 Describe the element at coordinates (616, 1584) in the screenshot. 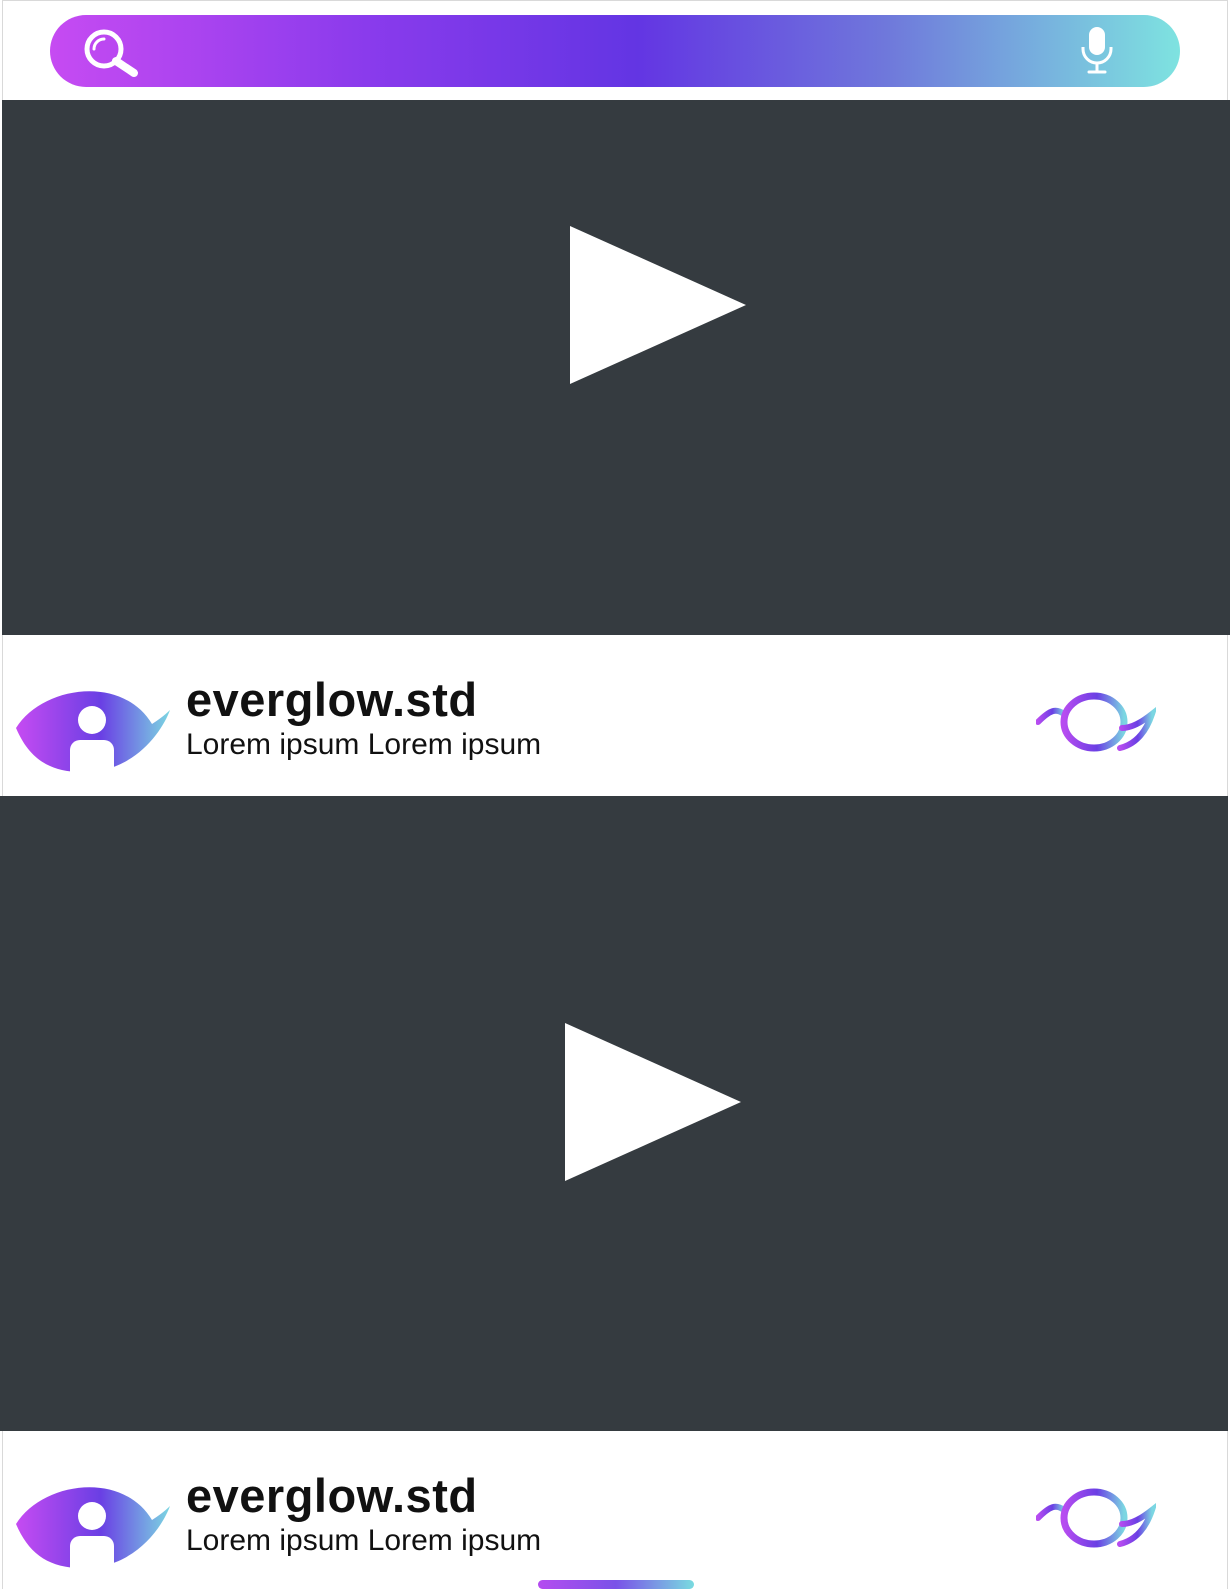

I see `home-indicator` at that location.